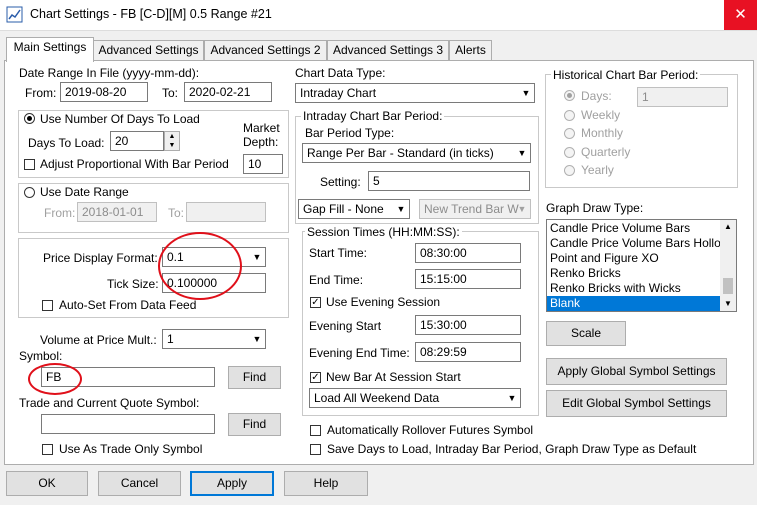 The image size is (757, 505). What do you see at coordinates (596, 96) in the screenshot?
I see `days-radio-label: Days:` at bounding box center [596, 96].